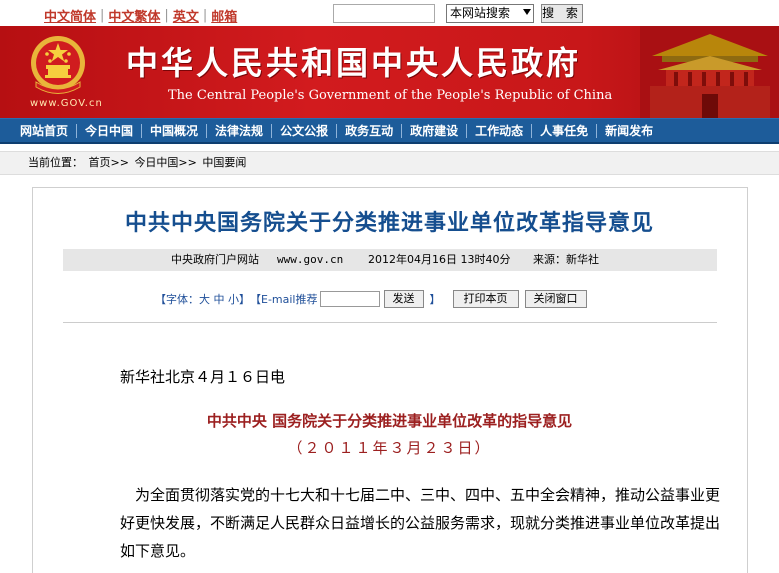 The height and width of the screenshot is (573, 779). Describe the element at coordinates (349, 299) in the screenshot. I see `email-input` at that location.